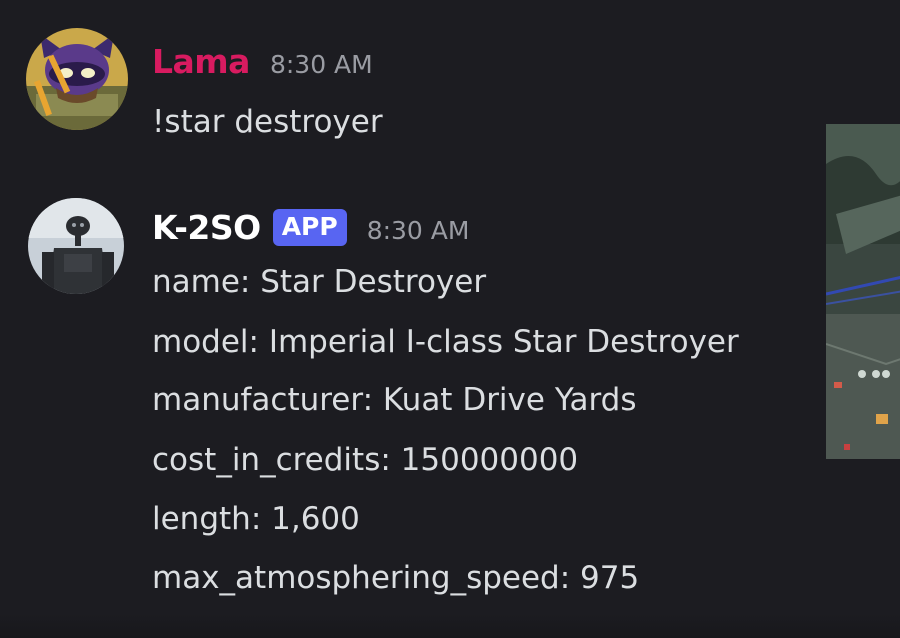  What do you see at coordinates (76, 246) in the screenshot?
I see `k2so-avatar-icon` at bounding box center [76, 246].